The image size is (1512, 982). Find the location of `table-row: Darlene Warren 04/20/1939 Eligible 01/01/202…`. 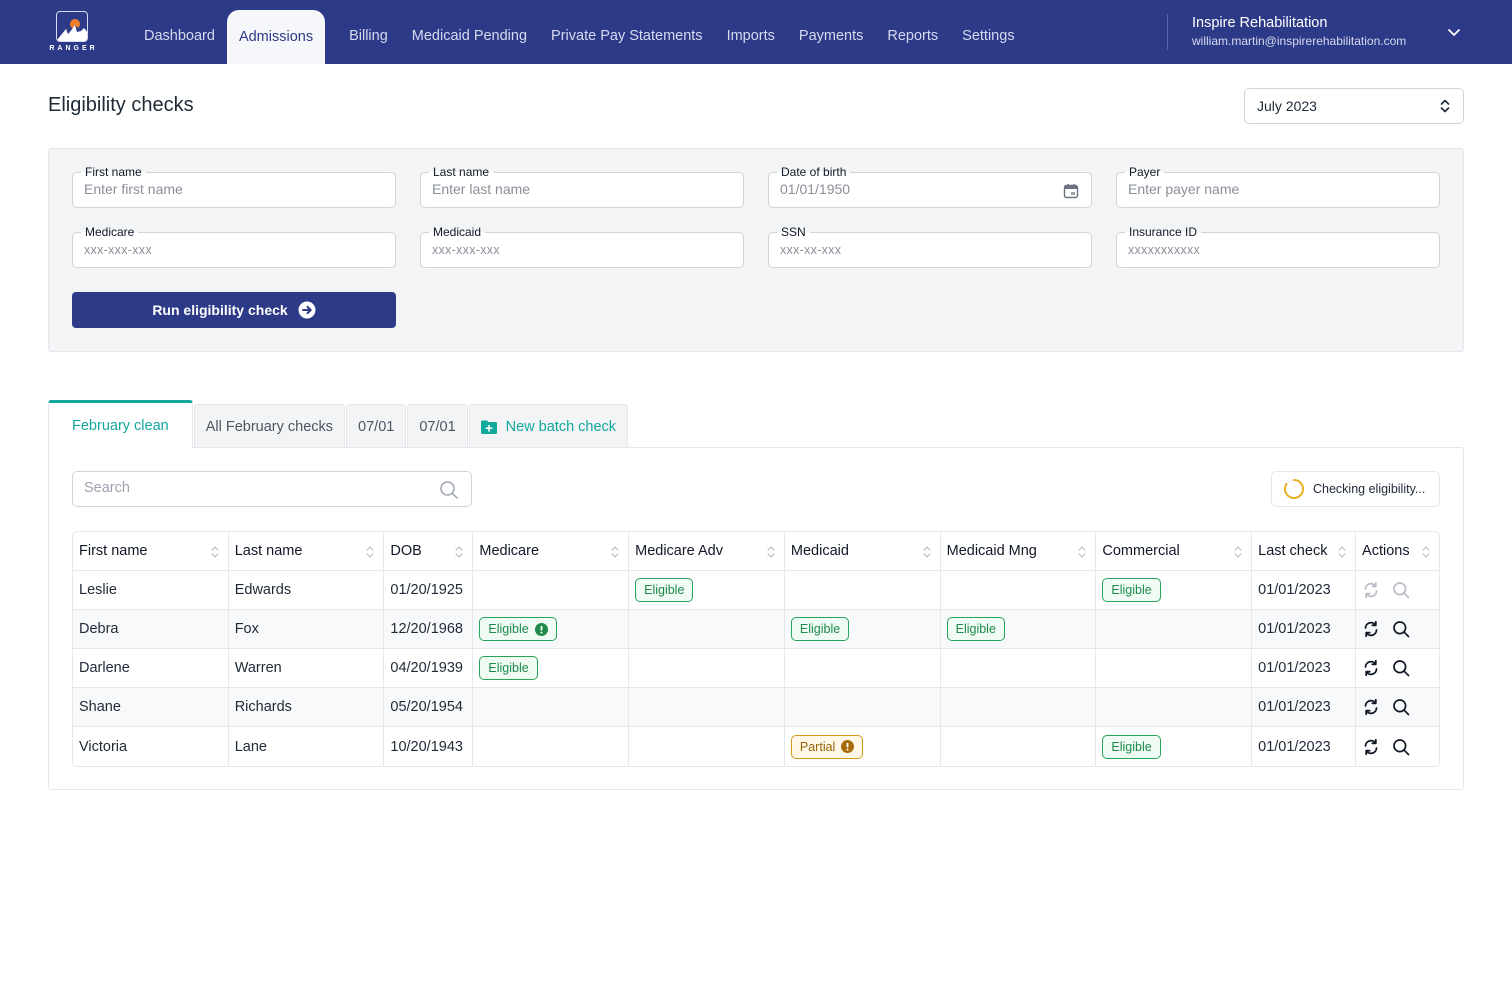

table-row: Darlene Warren 04/20/1939 Eligible 01/01/202… is located at coordinates (756, 668).